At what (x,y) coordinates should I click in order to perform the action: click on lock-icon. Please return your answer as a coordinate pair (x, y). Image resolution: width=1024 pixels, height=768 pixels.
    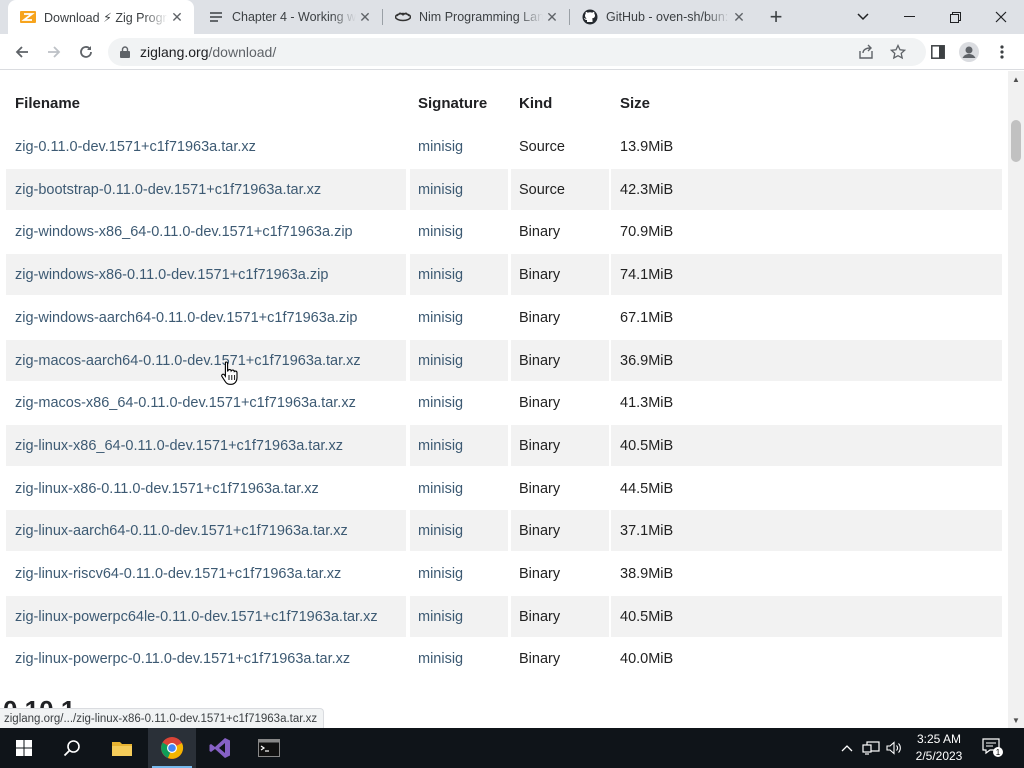
    Looking at the image, I should click on (125, 52).